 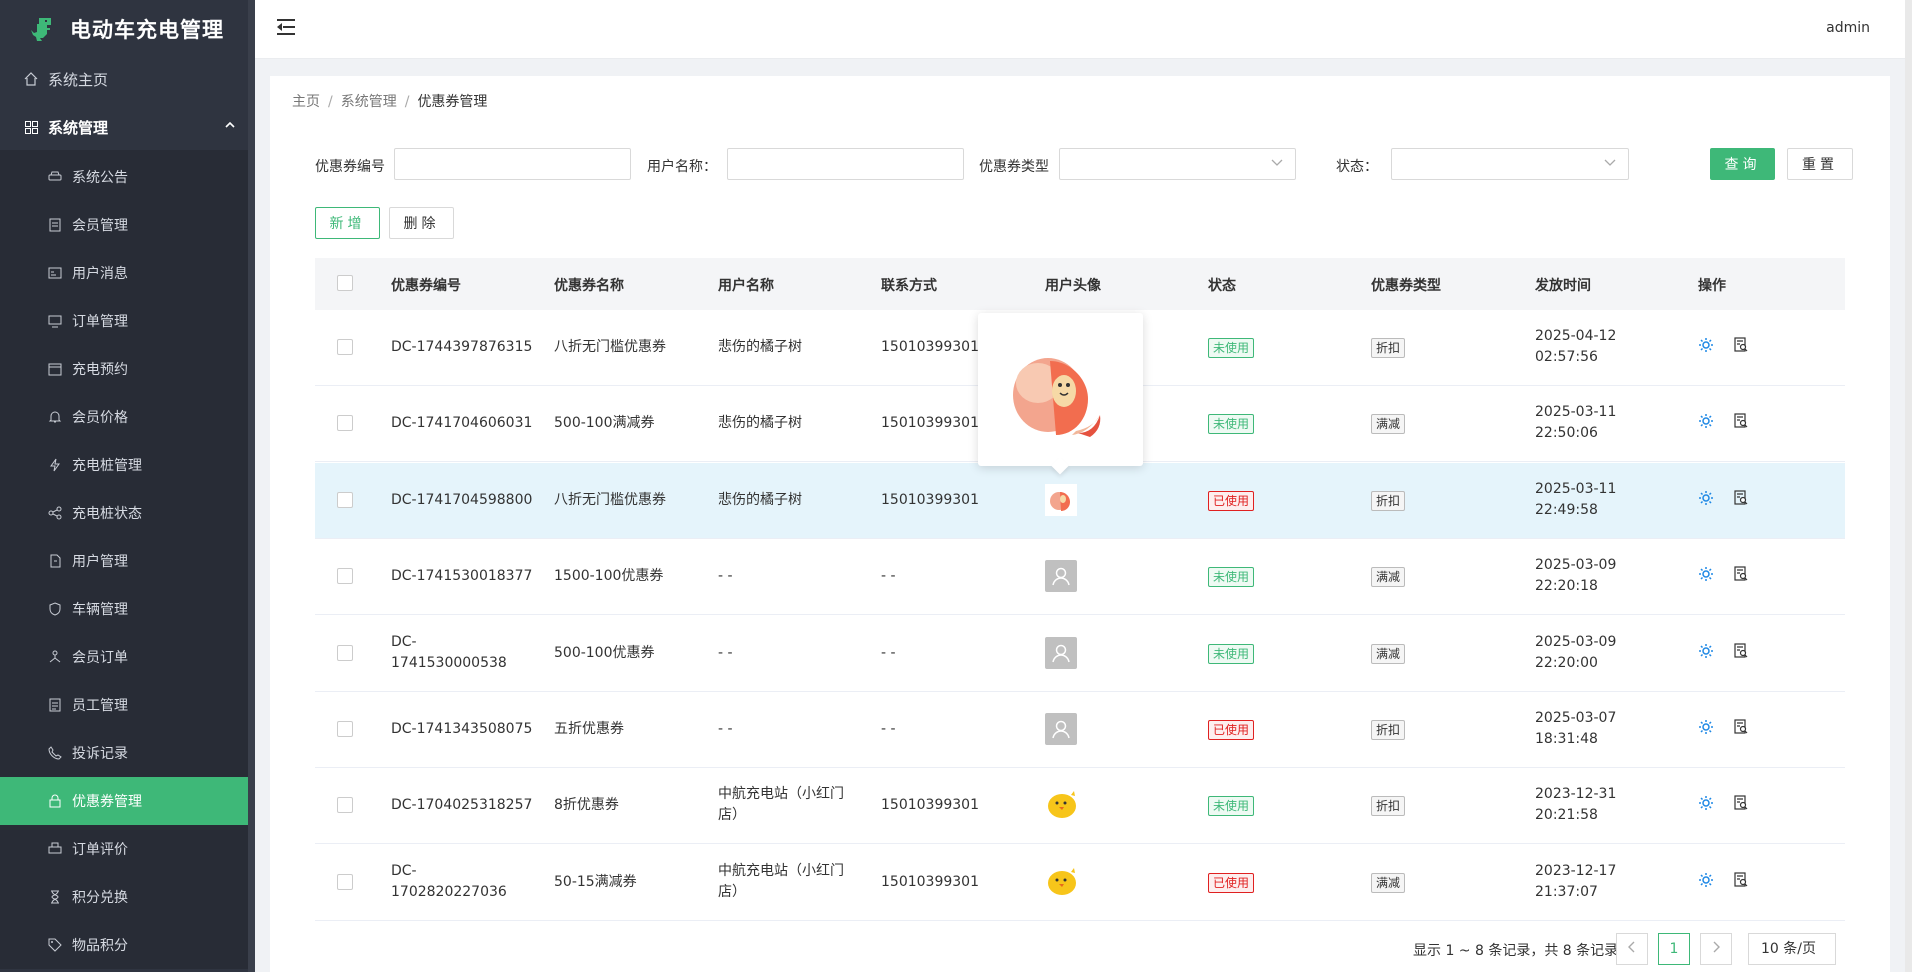 I want to click on chevron-down-icon, so click(x=1610, y=163).